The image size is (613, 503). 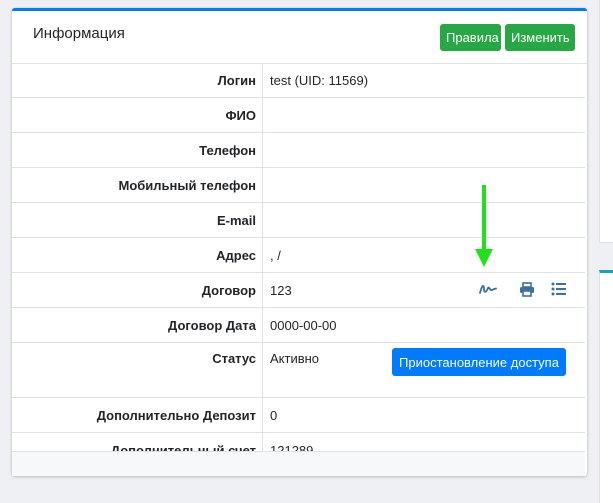 I want to click on row-value-login: test (UID: 11569), so click(x=423, y=80).